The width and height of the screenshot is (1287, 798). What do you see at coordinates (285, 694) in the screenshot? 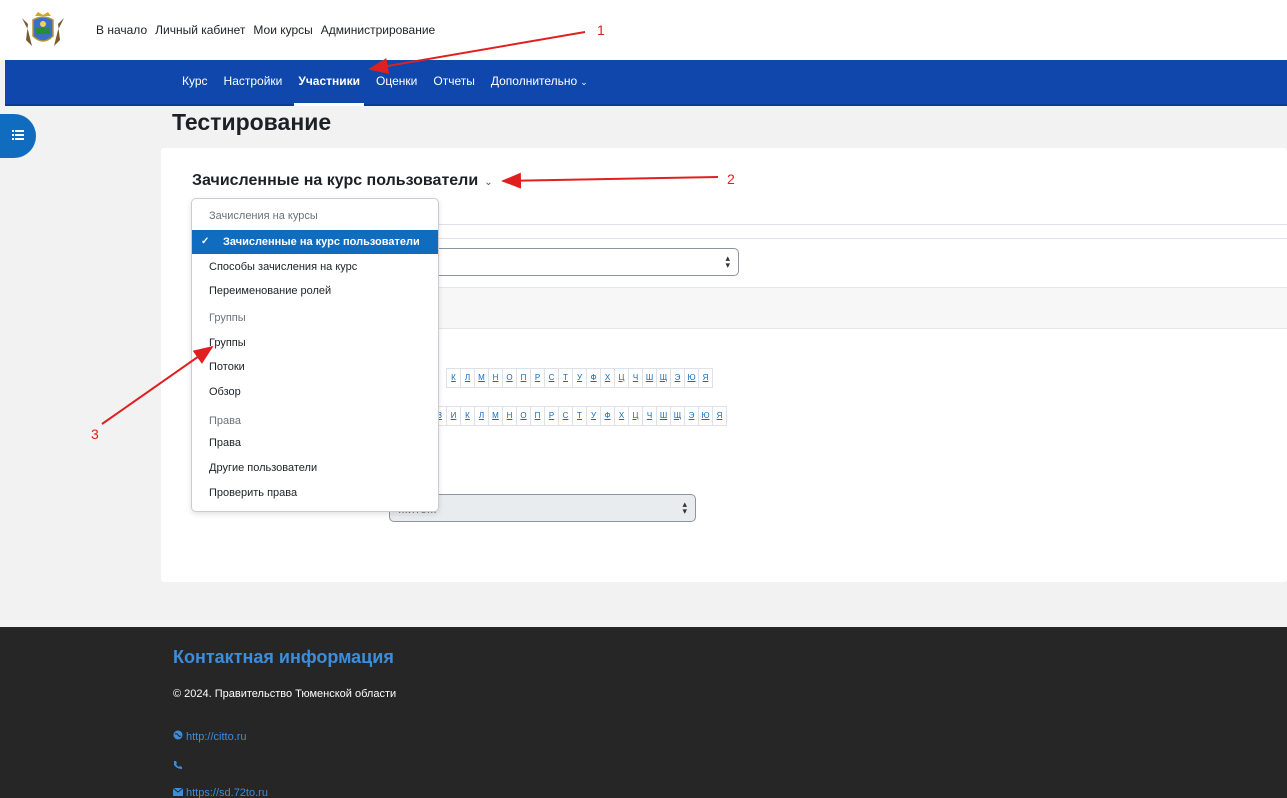
I see `footer-copyright: © 2024. Правительство Тюменской области` at bounding box center [285, 694].